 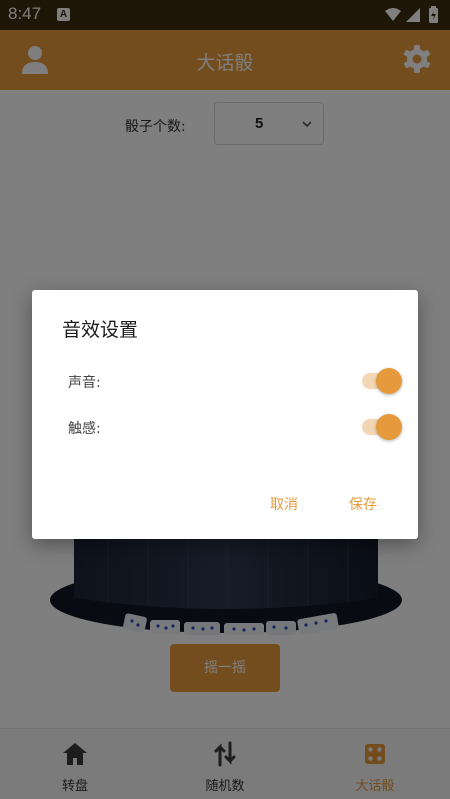 What do you see at coordinates (389, 381) in the screenshot?
I see `sound-toggle-thumb` at bounding box center [389, 381].